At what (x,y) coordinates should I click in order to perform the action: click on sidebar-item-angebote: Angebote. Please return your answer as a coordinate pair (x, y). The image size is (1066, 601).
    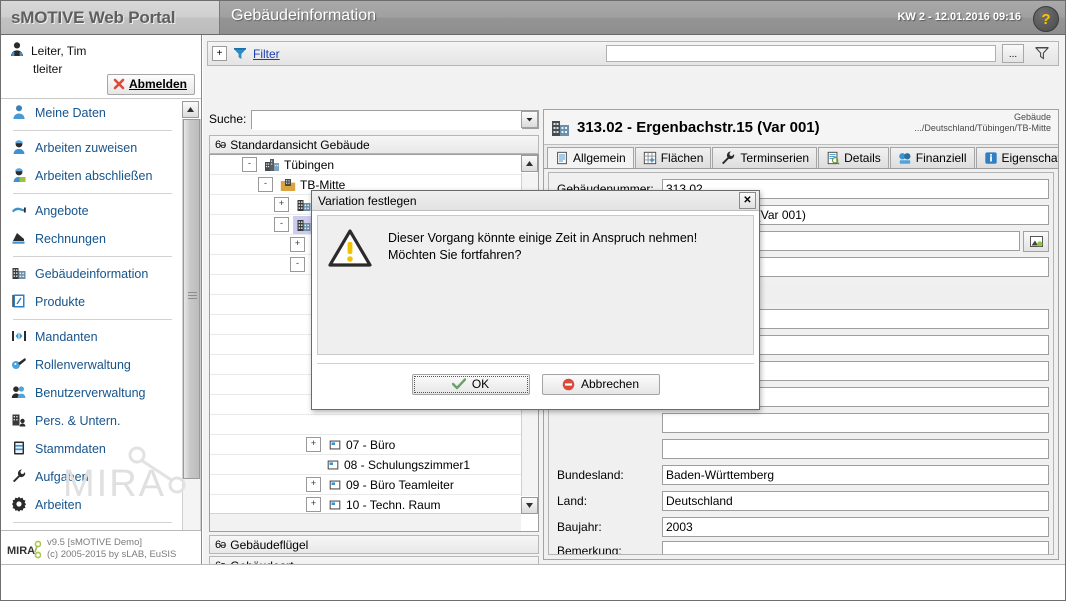
    Looking at the image, I should click on (92, 211).